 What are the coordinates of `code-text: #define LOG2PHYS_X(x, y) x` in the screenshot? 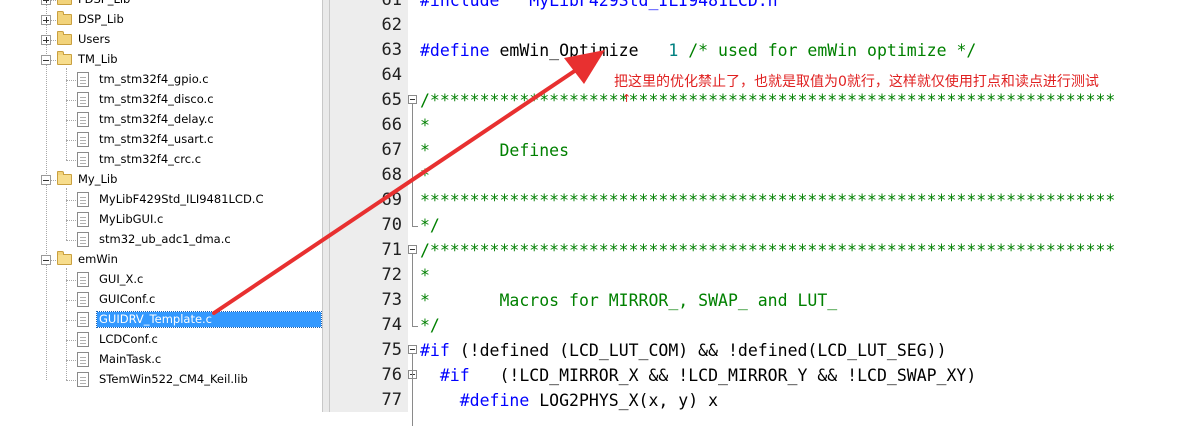 It's located at (569, 400).